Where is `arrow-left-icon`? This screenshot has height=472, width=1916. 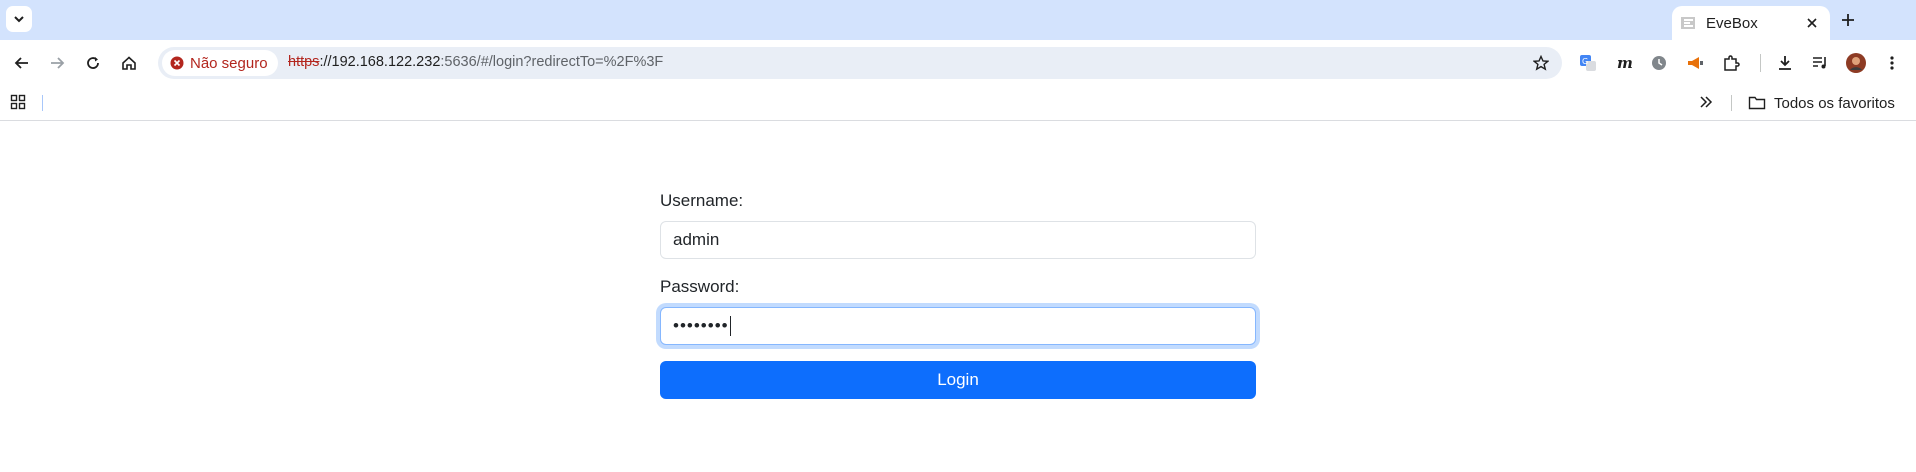 arrow-left-icon is located at coordinates (21, 63).